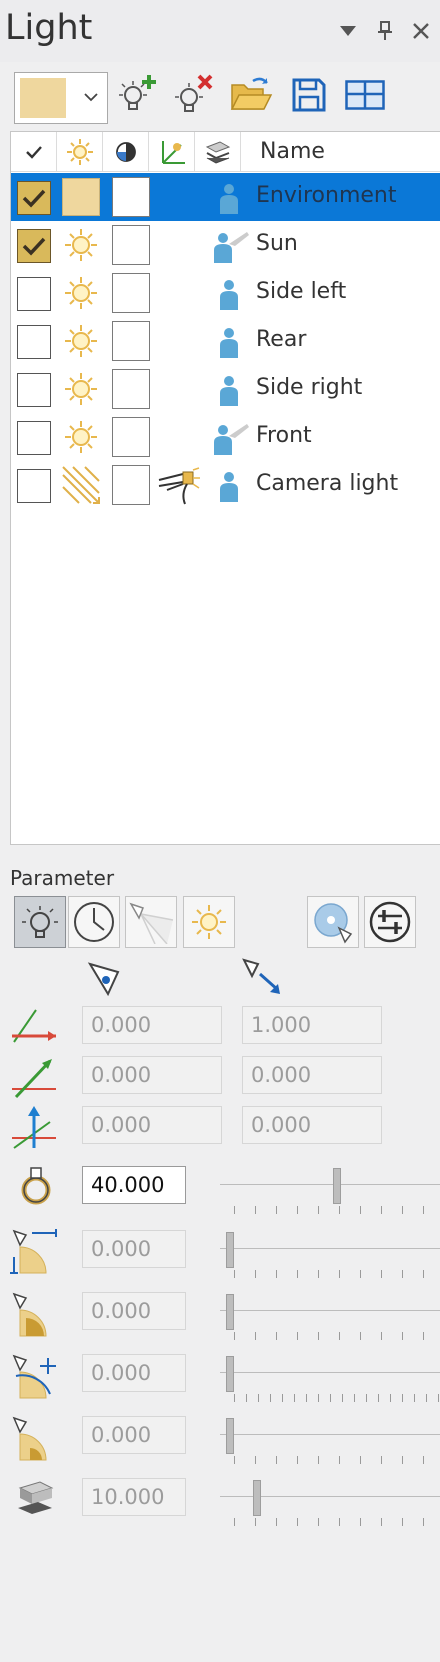 The width and height of the screenshot is (440, 1662). Describe the element at coordinates (218, 152) in the screenshot. I see `header-layer` at that location.